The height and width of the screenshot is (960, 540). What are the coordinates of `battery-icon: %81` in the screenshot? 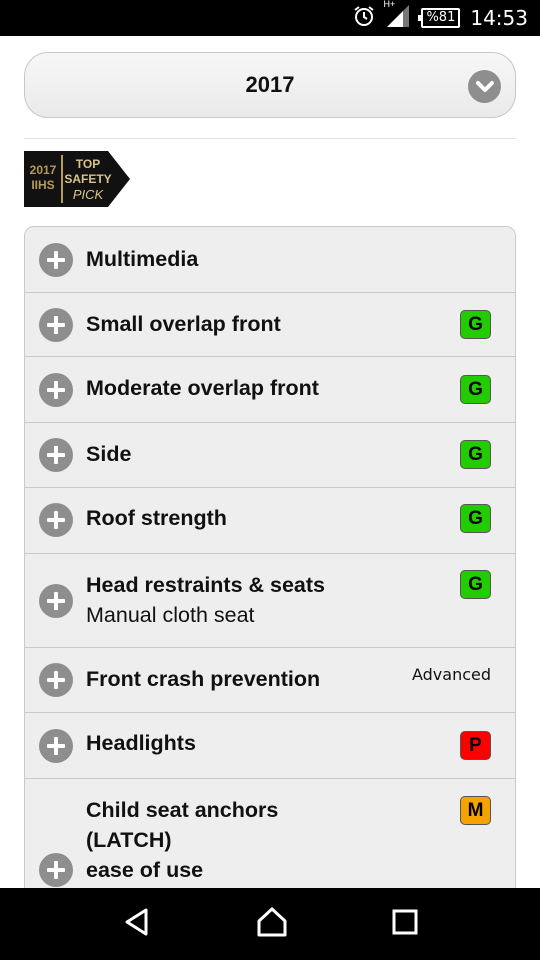 It's located at (439, 18).